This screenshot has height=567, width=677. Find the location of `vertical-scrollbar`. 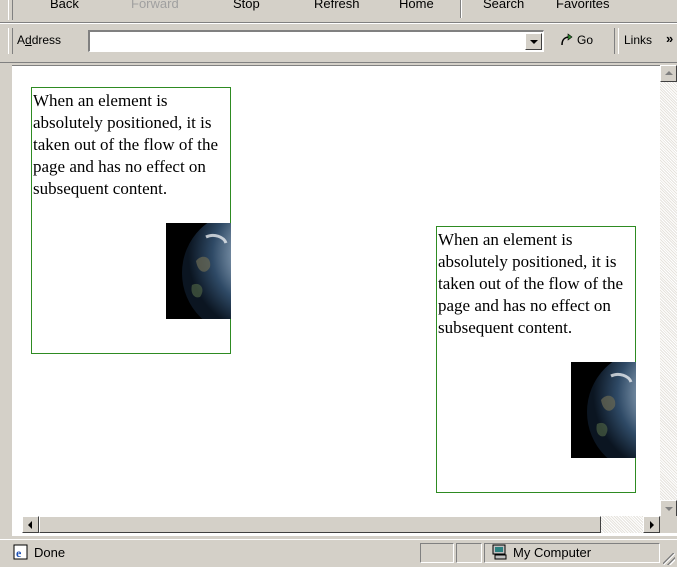

vertical-scrollbar is located at coordinates (668, 291).